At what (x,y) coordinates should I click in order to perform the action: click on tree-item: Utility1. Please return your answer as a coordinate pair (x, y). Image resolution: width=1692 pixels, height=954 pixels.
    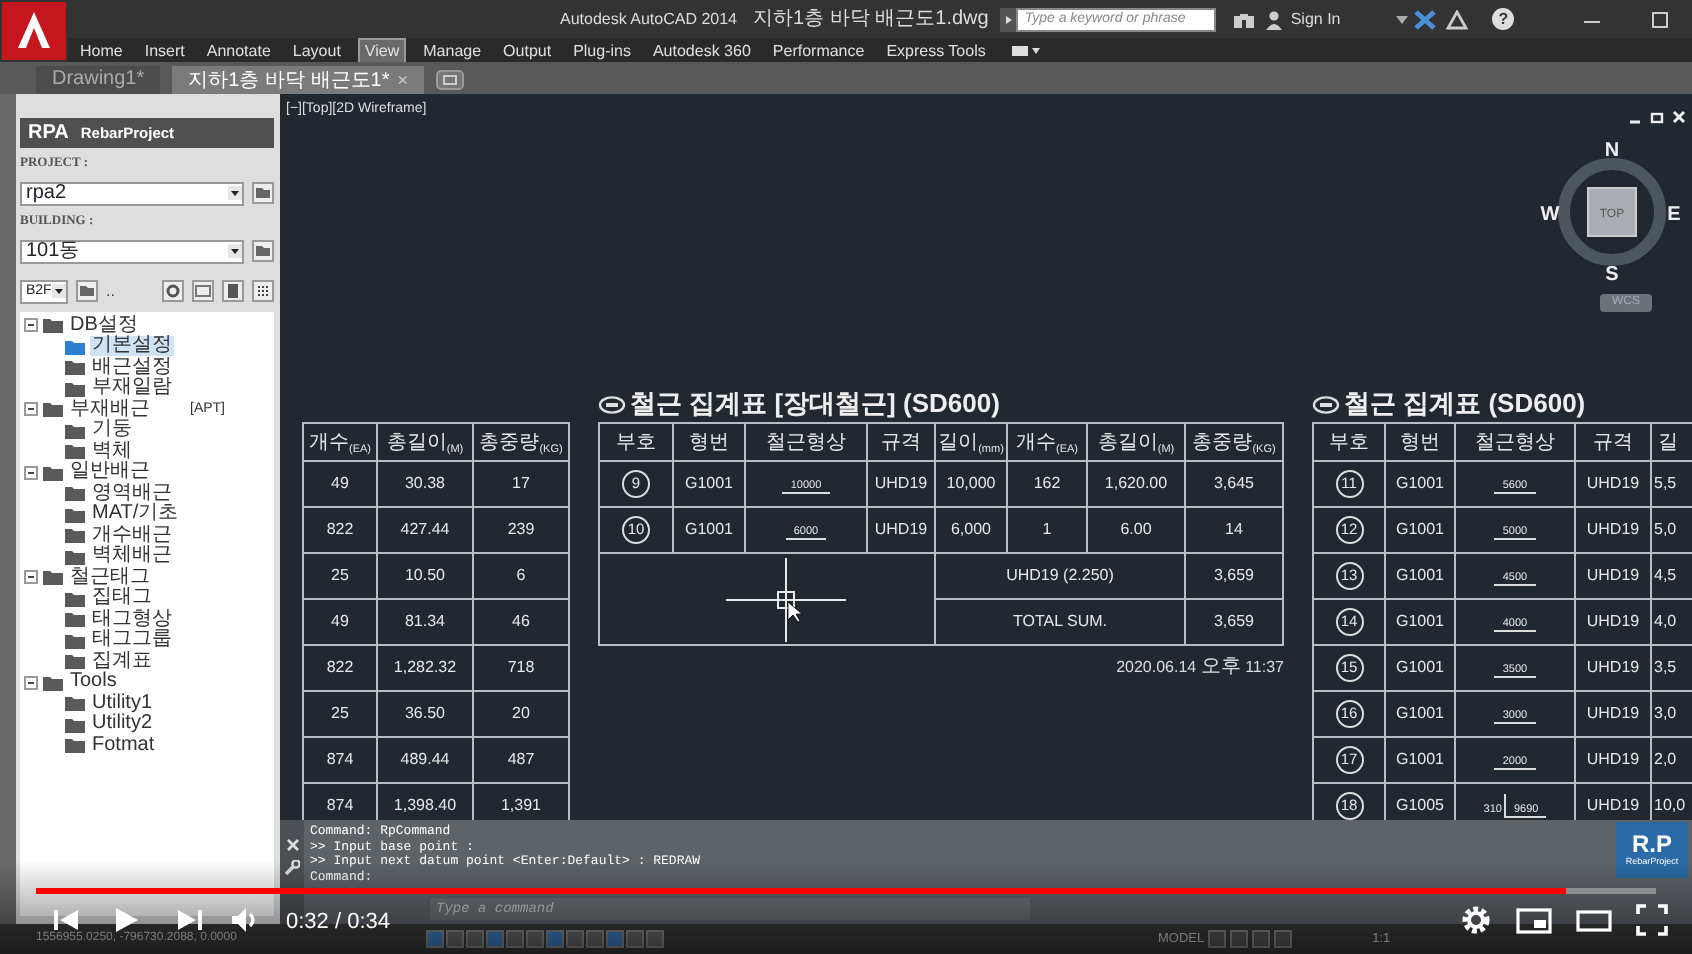
    Looking at the image, I should click on (122, 703).